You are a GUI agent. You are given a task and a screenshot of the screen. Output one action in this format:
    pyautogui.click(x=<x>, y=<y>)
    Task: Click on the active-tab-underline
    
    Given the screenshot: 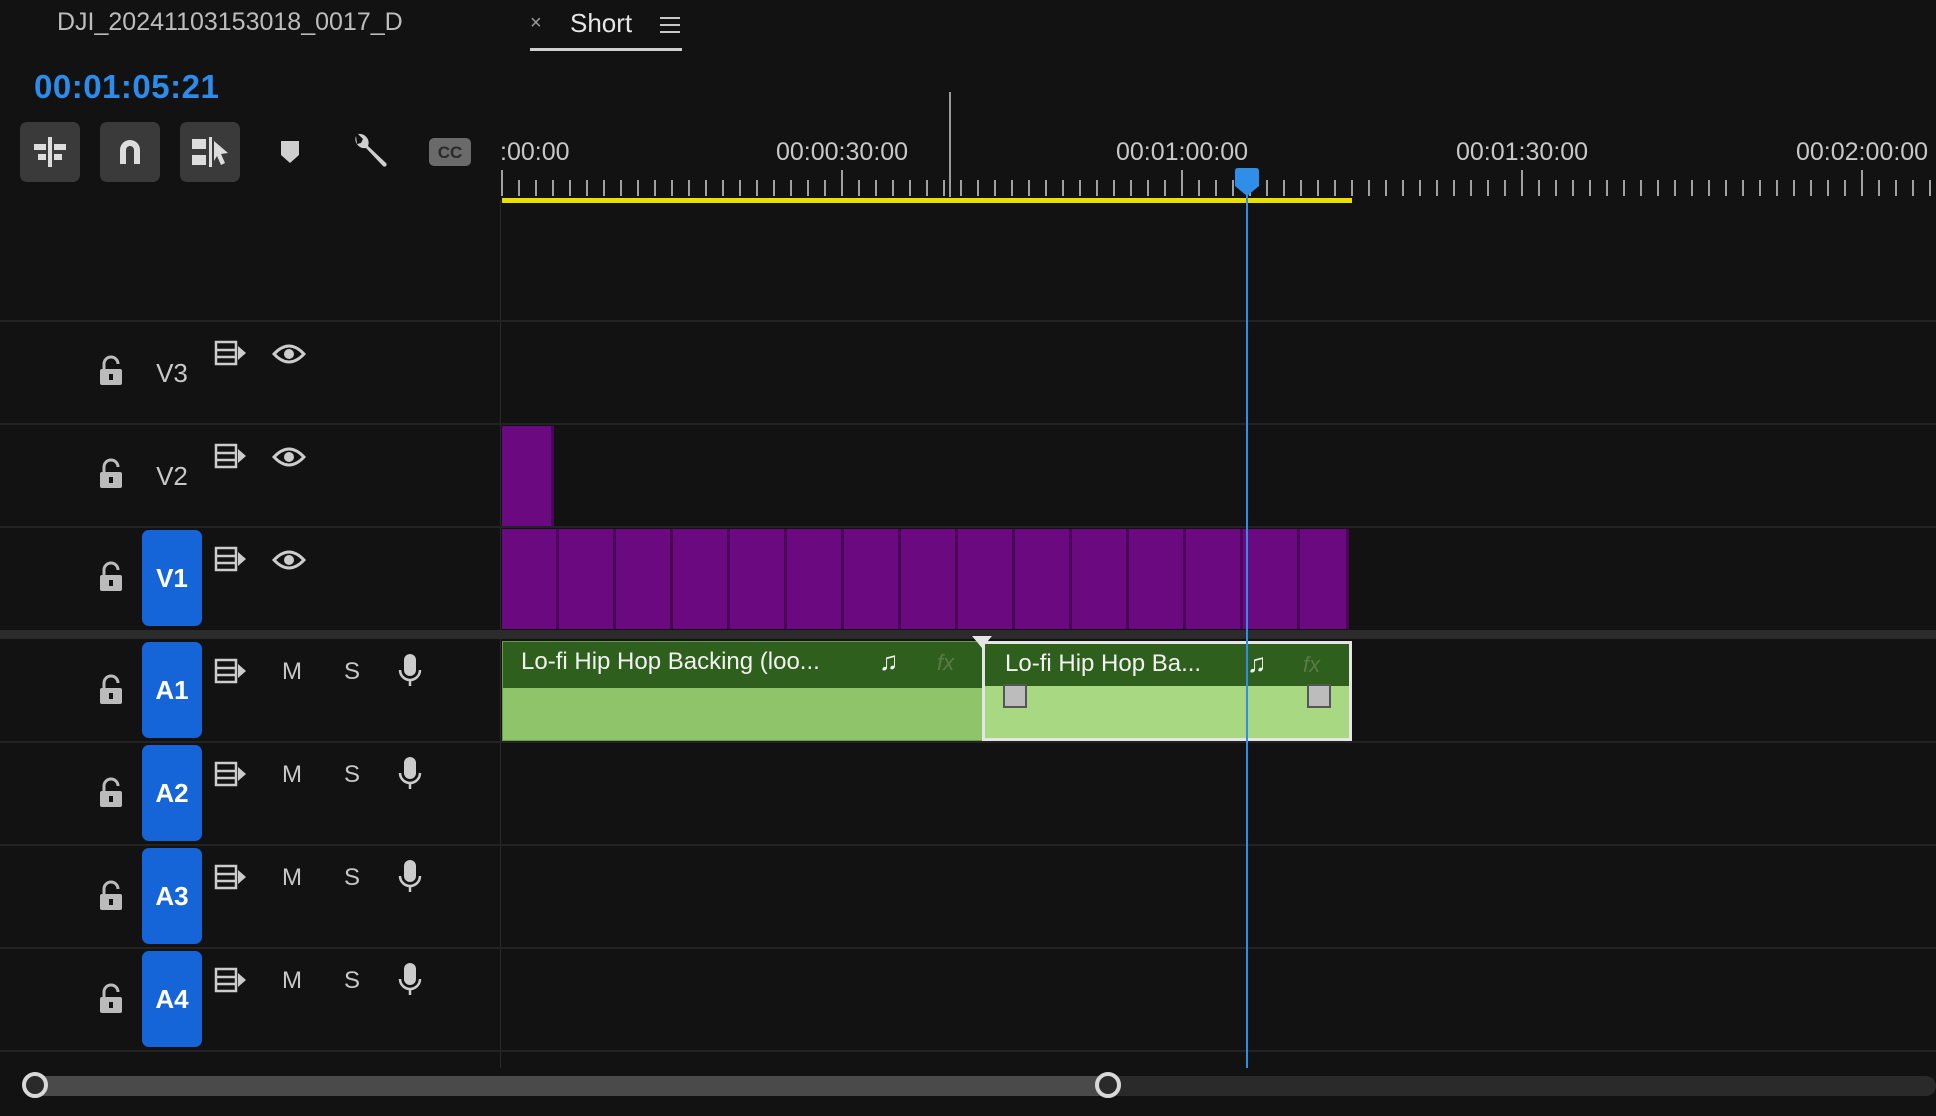 What is the action you would take?
    pyautogui.click(x=606, y=49)
    